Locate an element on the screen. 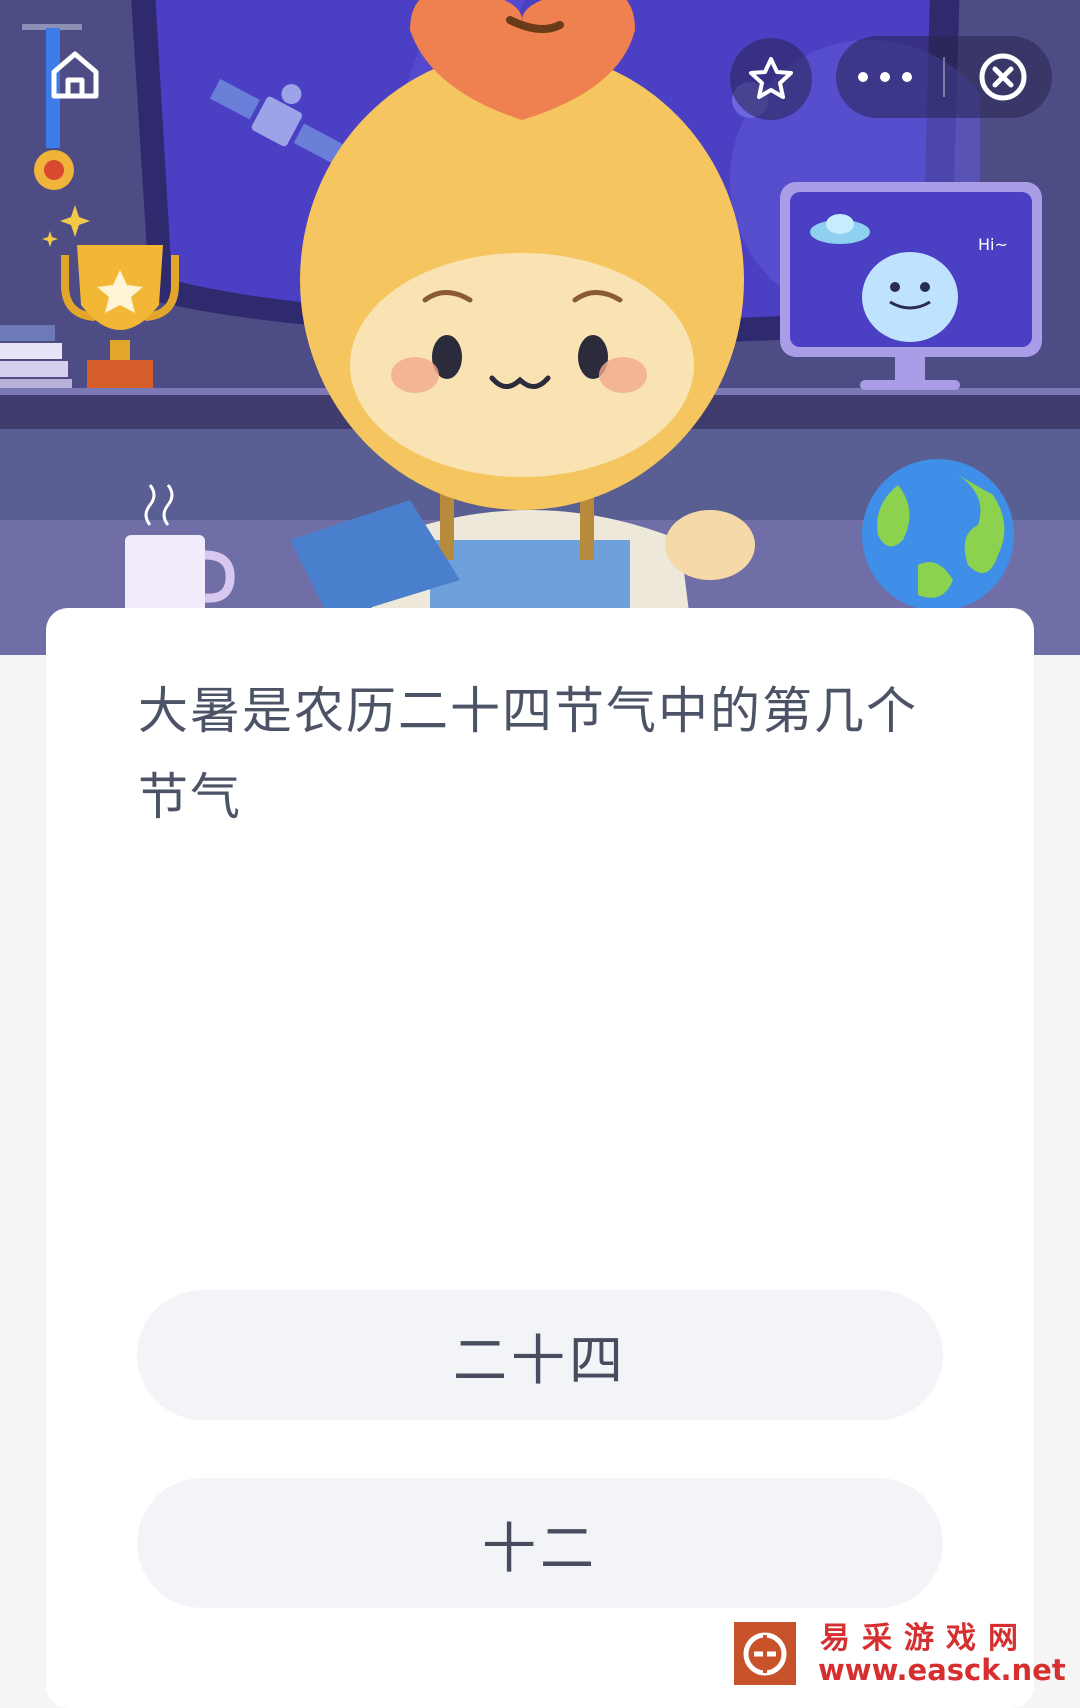 The width and height of the screenshot is (1080, 1708). answer-option-2: 十二 is located at coordinates (540, 1543).